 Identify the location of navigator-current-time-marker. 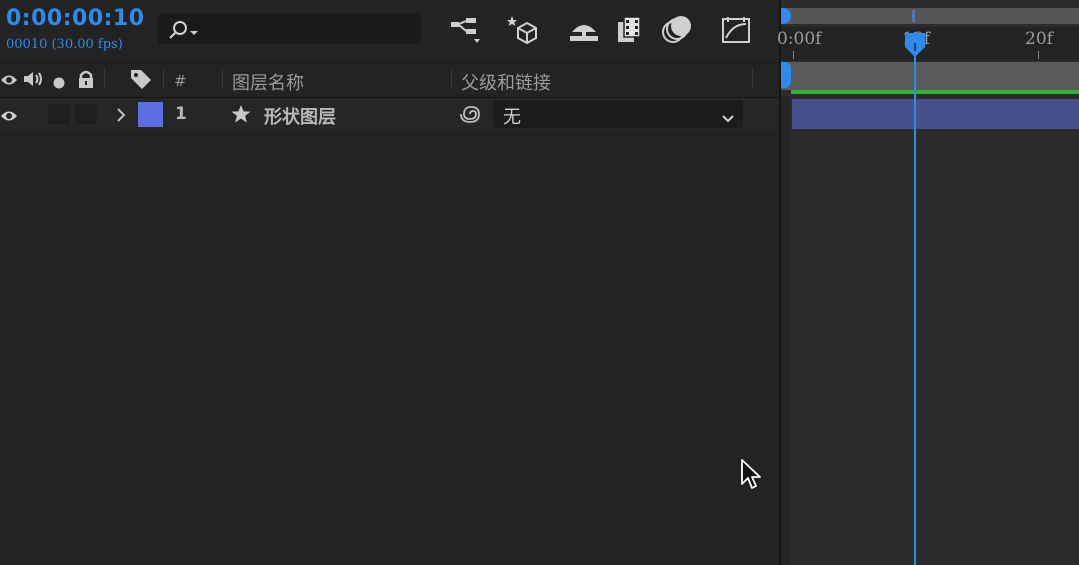
(913, 16).